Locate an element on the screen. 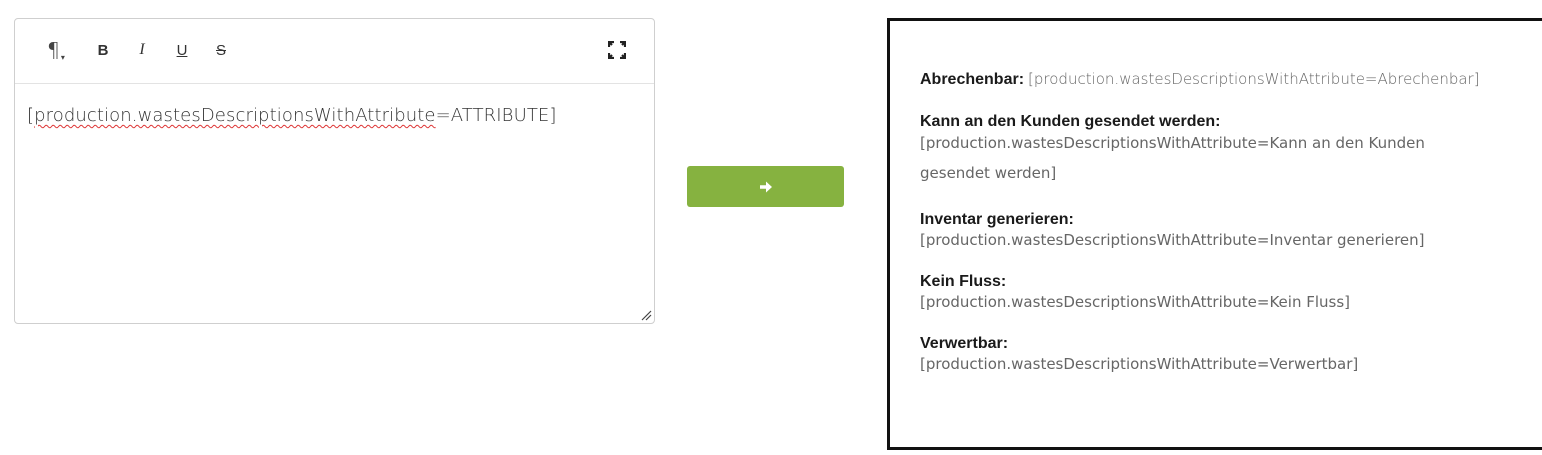 The height and width of the screenshot is (455, 1542). bold-button: B is located at coordinates (103, 50).